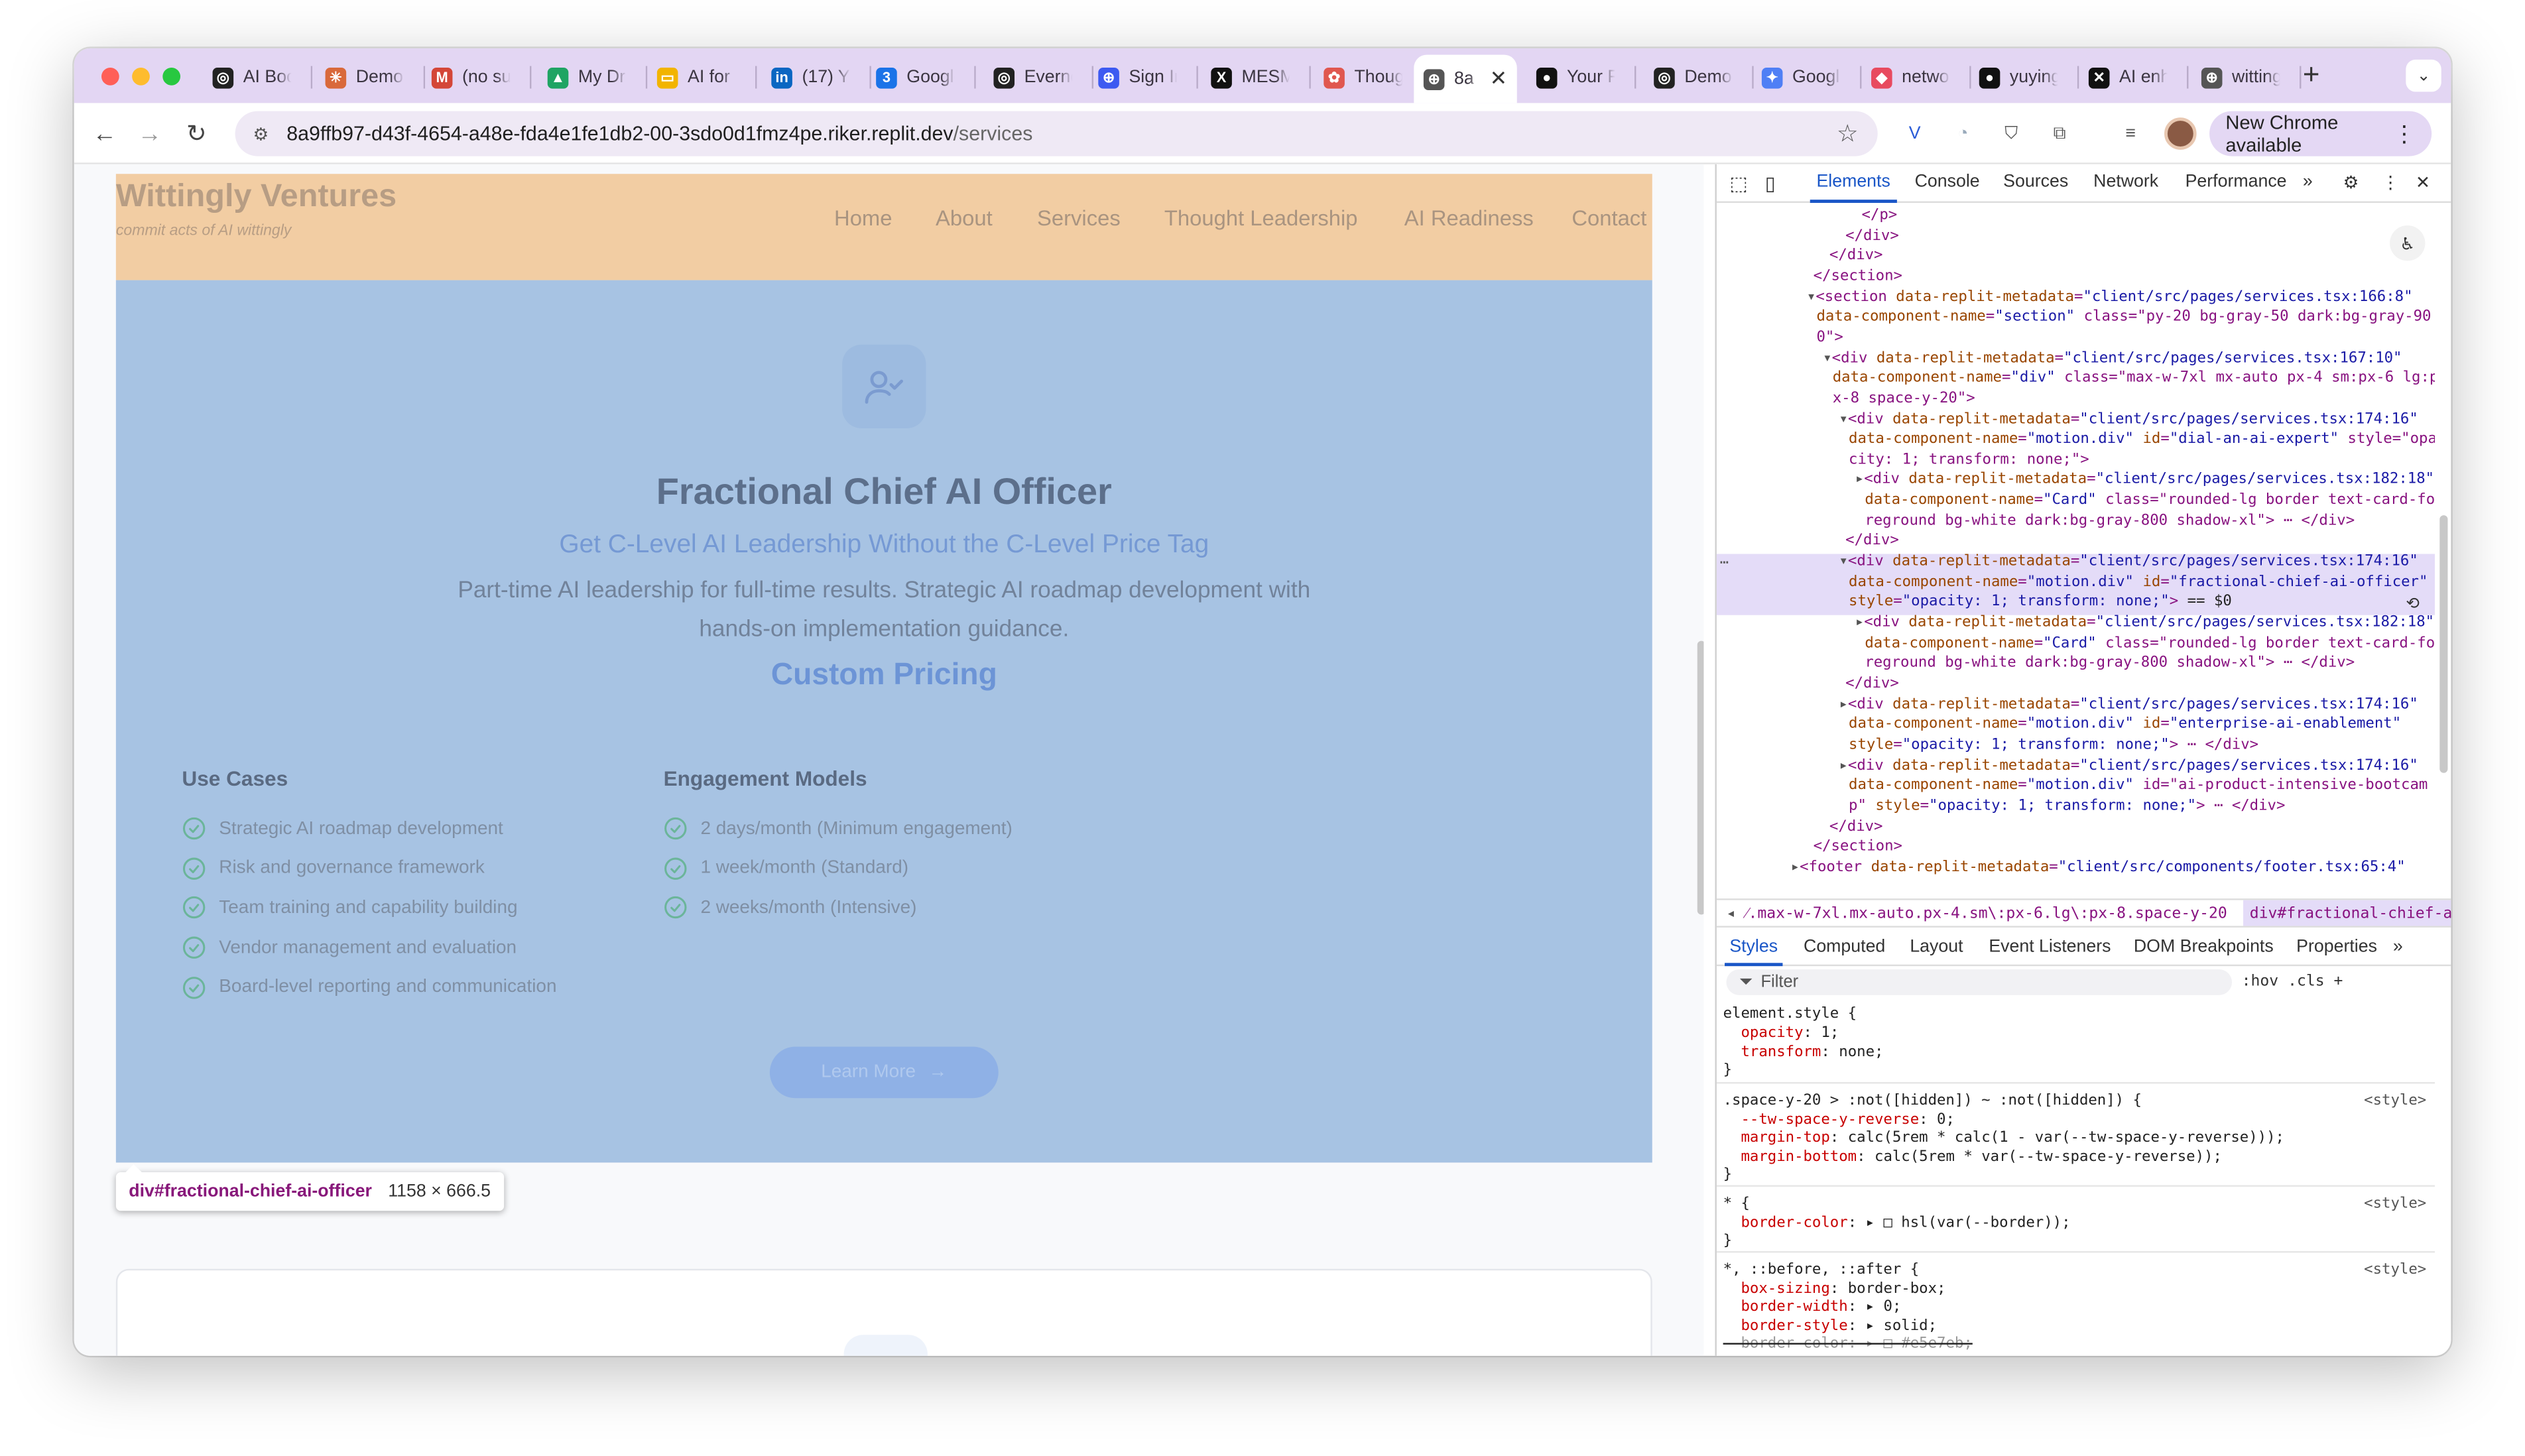 The width and height of the screenshot is (2525, 1456). What do you see at coordinates (141, 77) in the screenshot?
I see `minimize-window-button` at bounding box center [141, 77].